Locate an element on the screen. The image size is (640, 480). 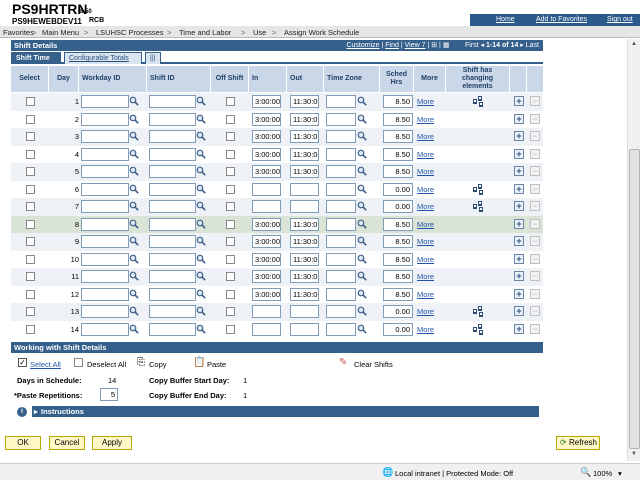
deselect-all-label: Deselect All is located at coordinates (106, 364).